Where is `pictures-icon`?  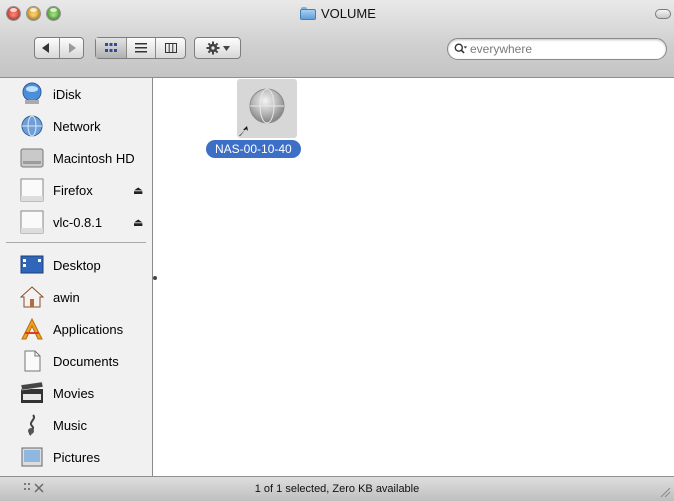 pictures-icon is located at coordinates (32, 457).